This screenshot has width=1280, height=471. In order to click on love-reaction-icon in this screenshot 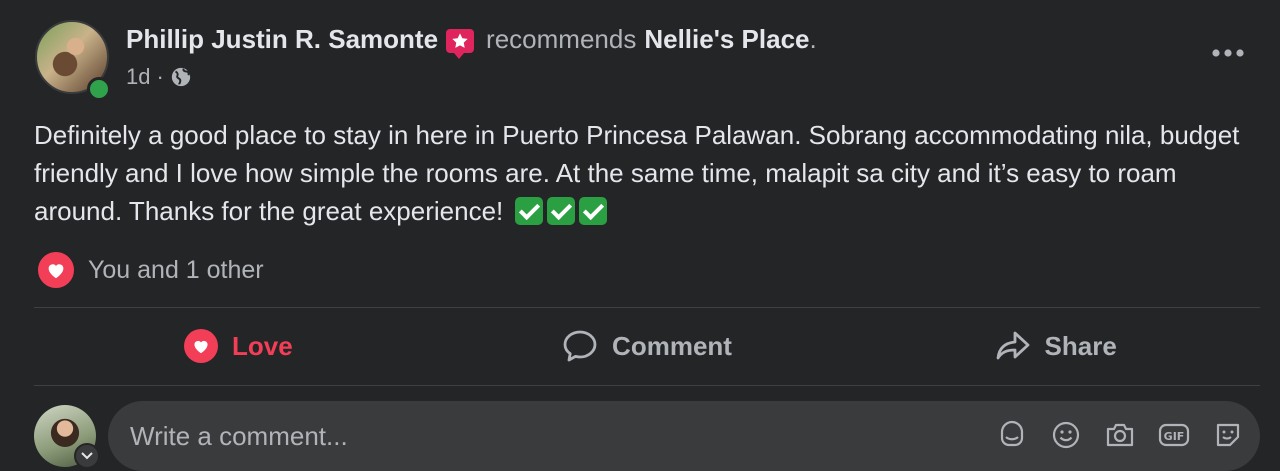, I will do `click(56, 270)`.